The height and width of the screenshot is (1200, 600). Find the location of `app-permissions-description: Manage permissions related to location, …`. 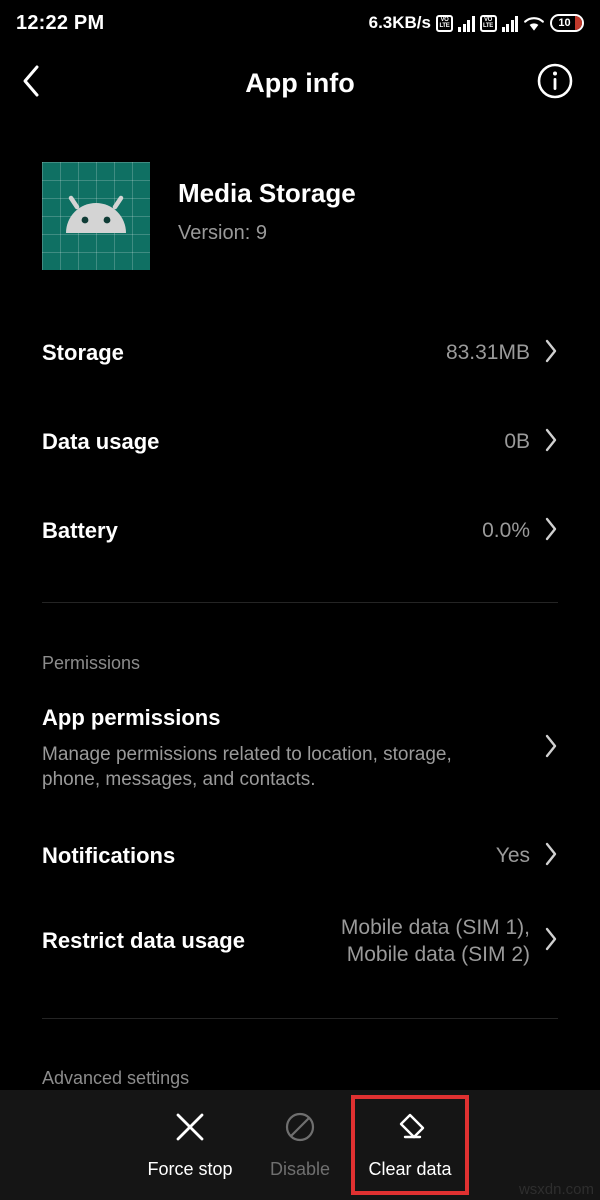

app-permissions-description: Manage permissions related to location, … is located at coordinates (247, 767).